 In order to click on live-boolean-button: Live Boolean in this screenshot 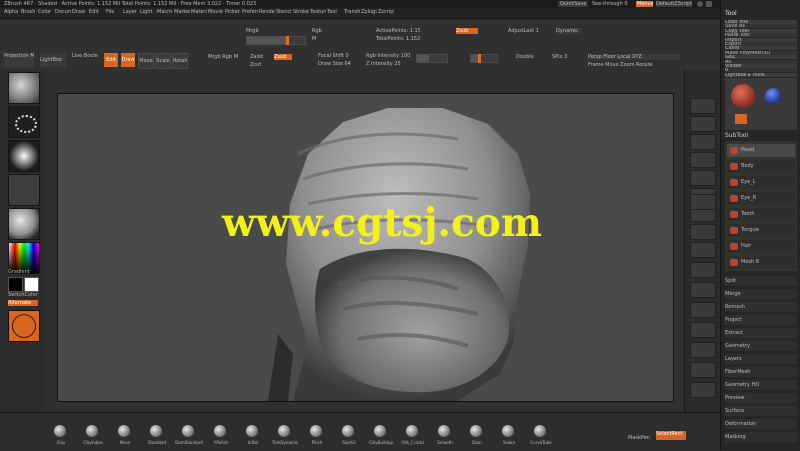, I will do `click(85, 56)`.